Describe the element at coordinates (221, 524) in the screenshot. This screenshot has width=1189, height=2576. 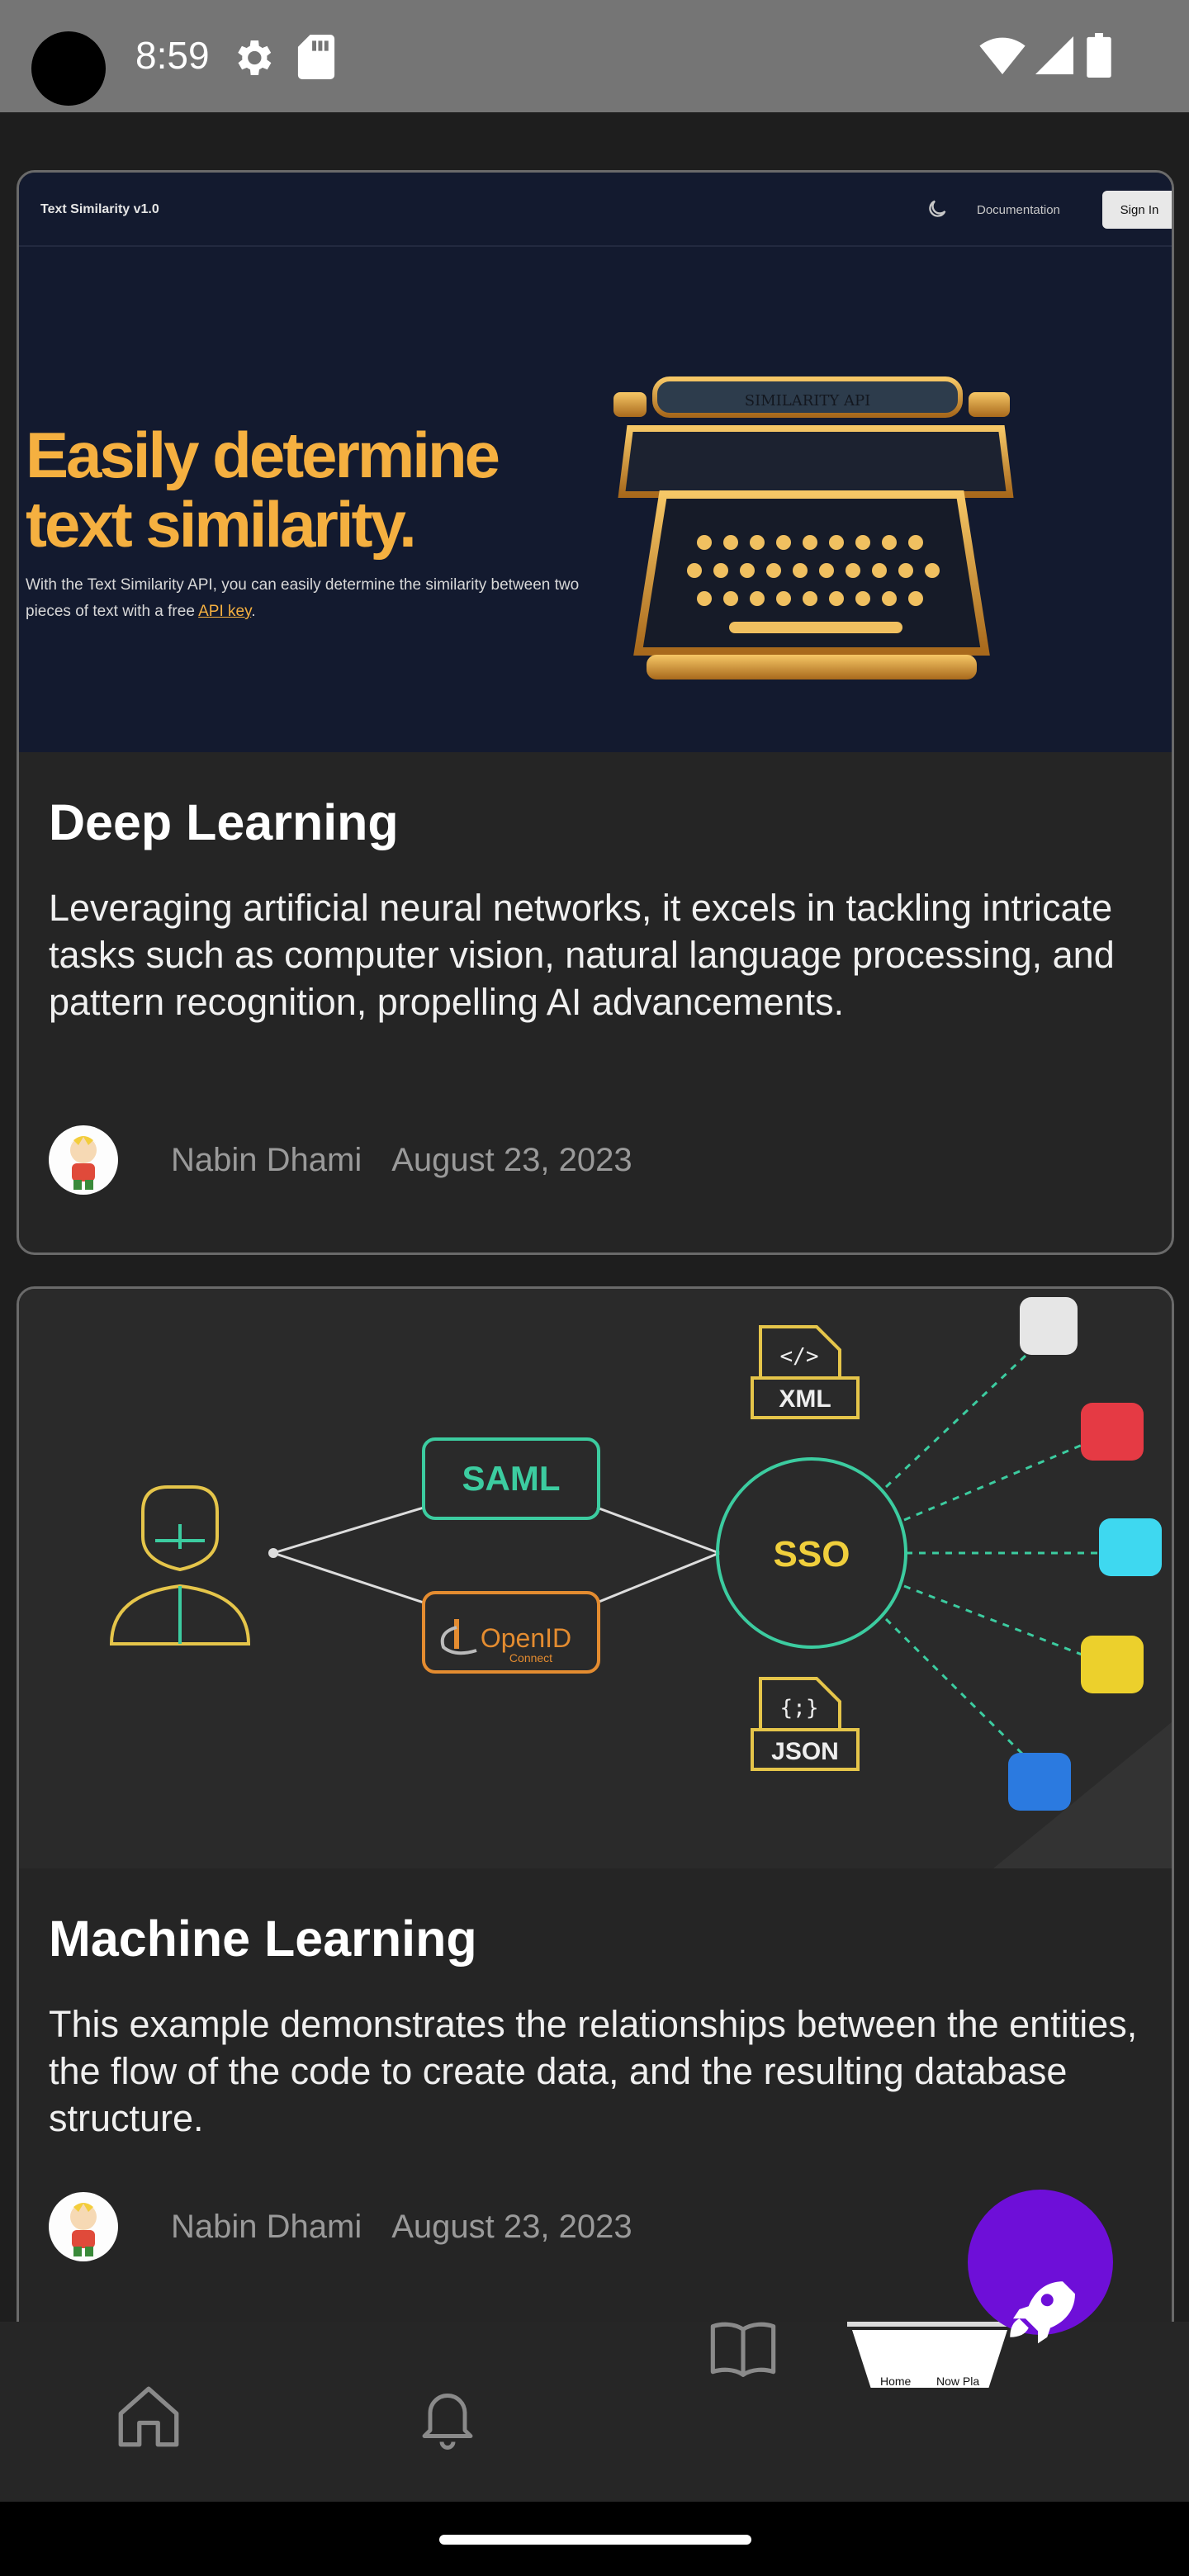
I see `headline-line-2: text similarity.` at that location.